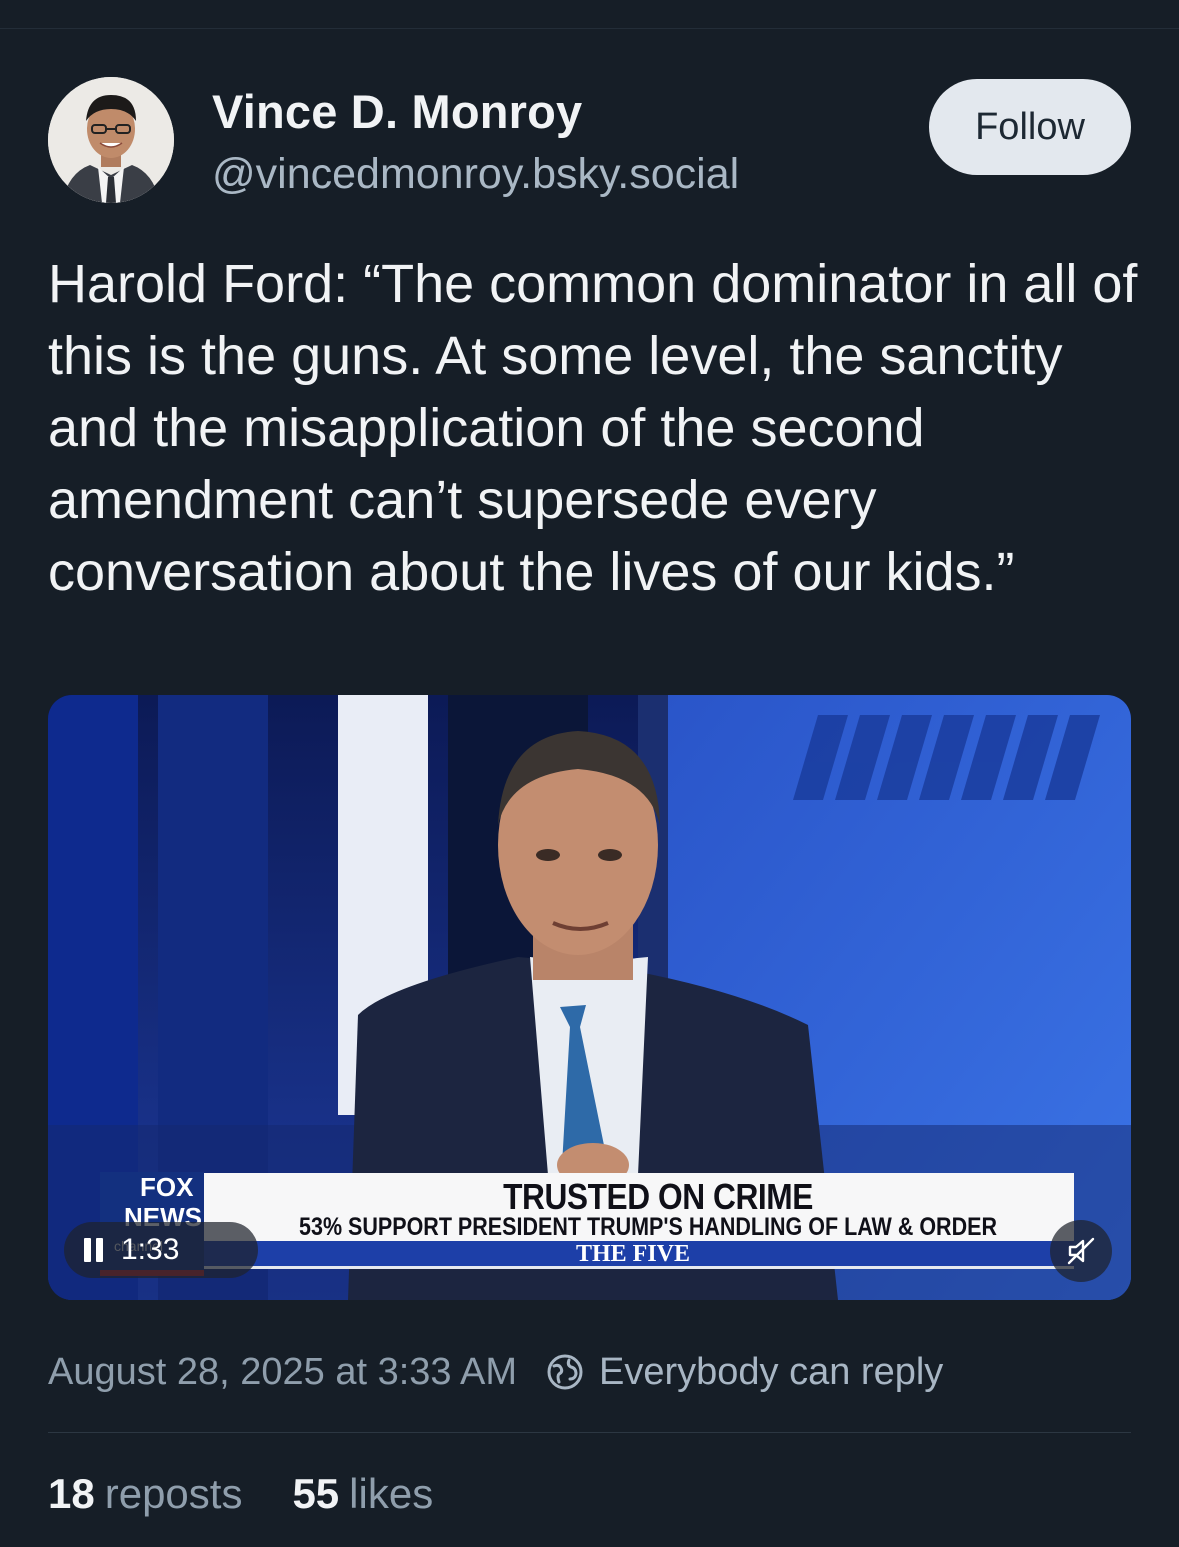  I want to click on avatar-photo, so click(111, 140).